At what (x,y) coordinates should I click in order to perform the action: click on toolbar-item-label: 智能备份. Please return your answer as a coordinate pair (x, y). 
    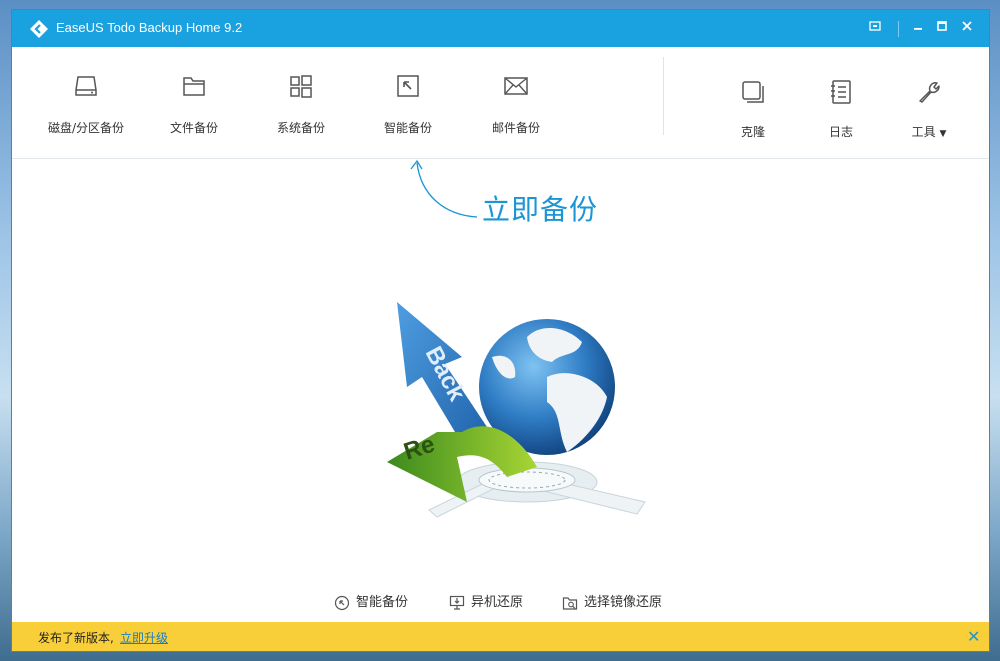
    Looking at the image, I should click on (407, 128).